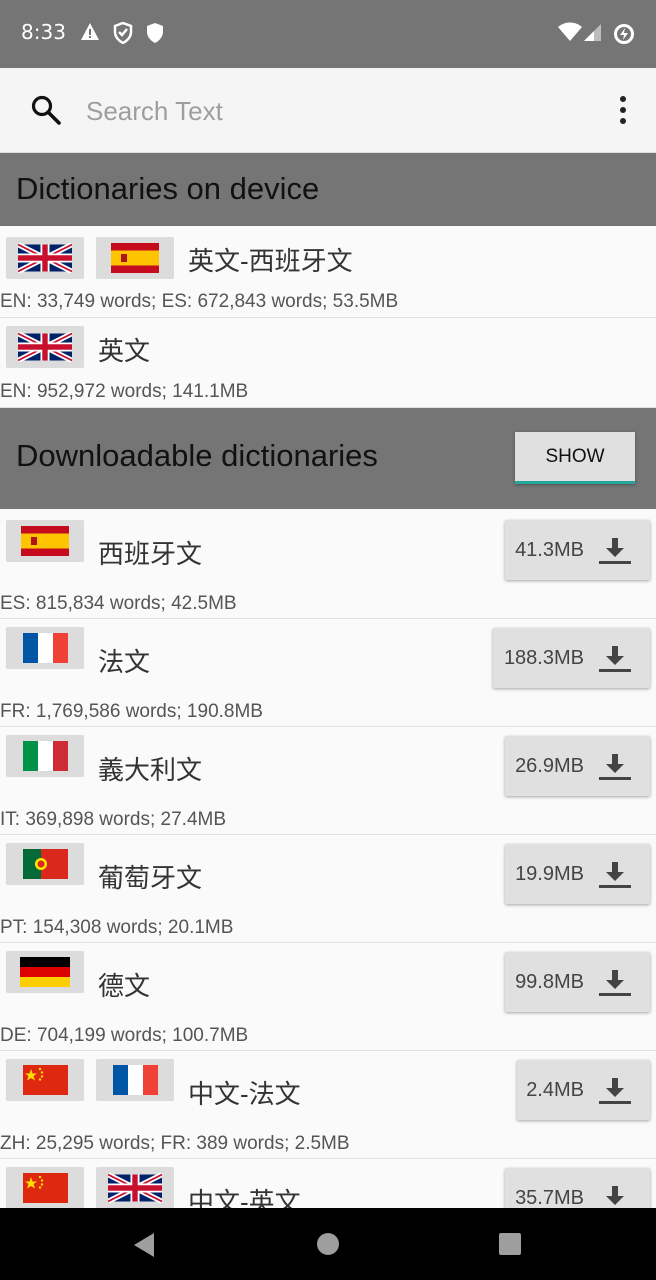  What do you see at coordinates (549, 981) in the screenshot?
I see `download-size: 99.8MB` at bounding box center [549, 981].